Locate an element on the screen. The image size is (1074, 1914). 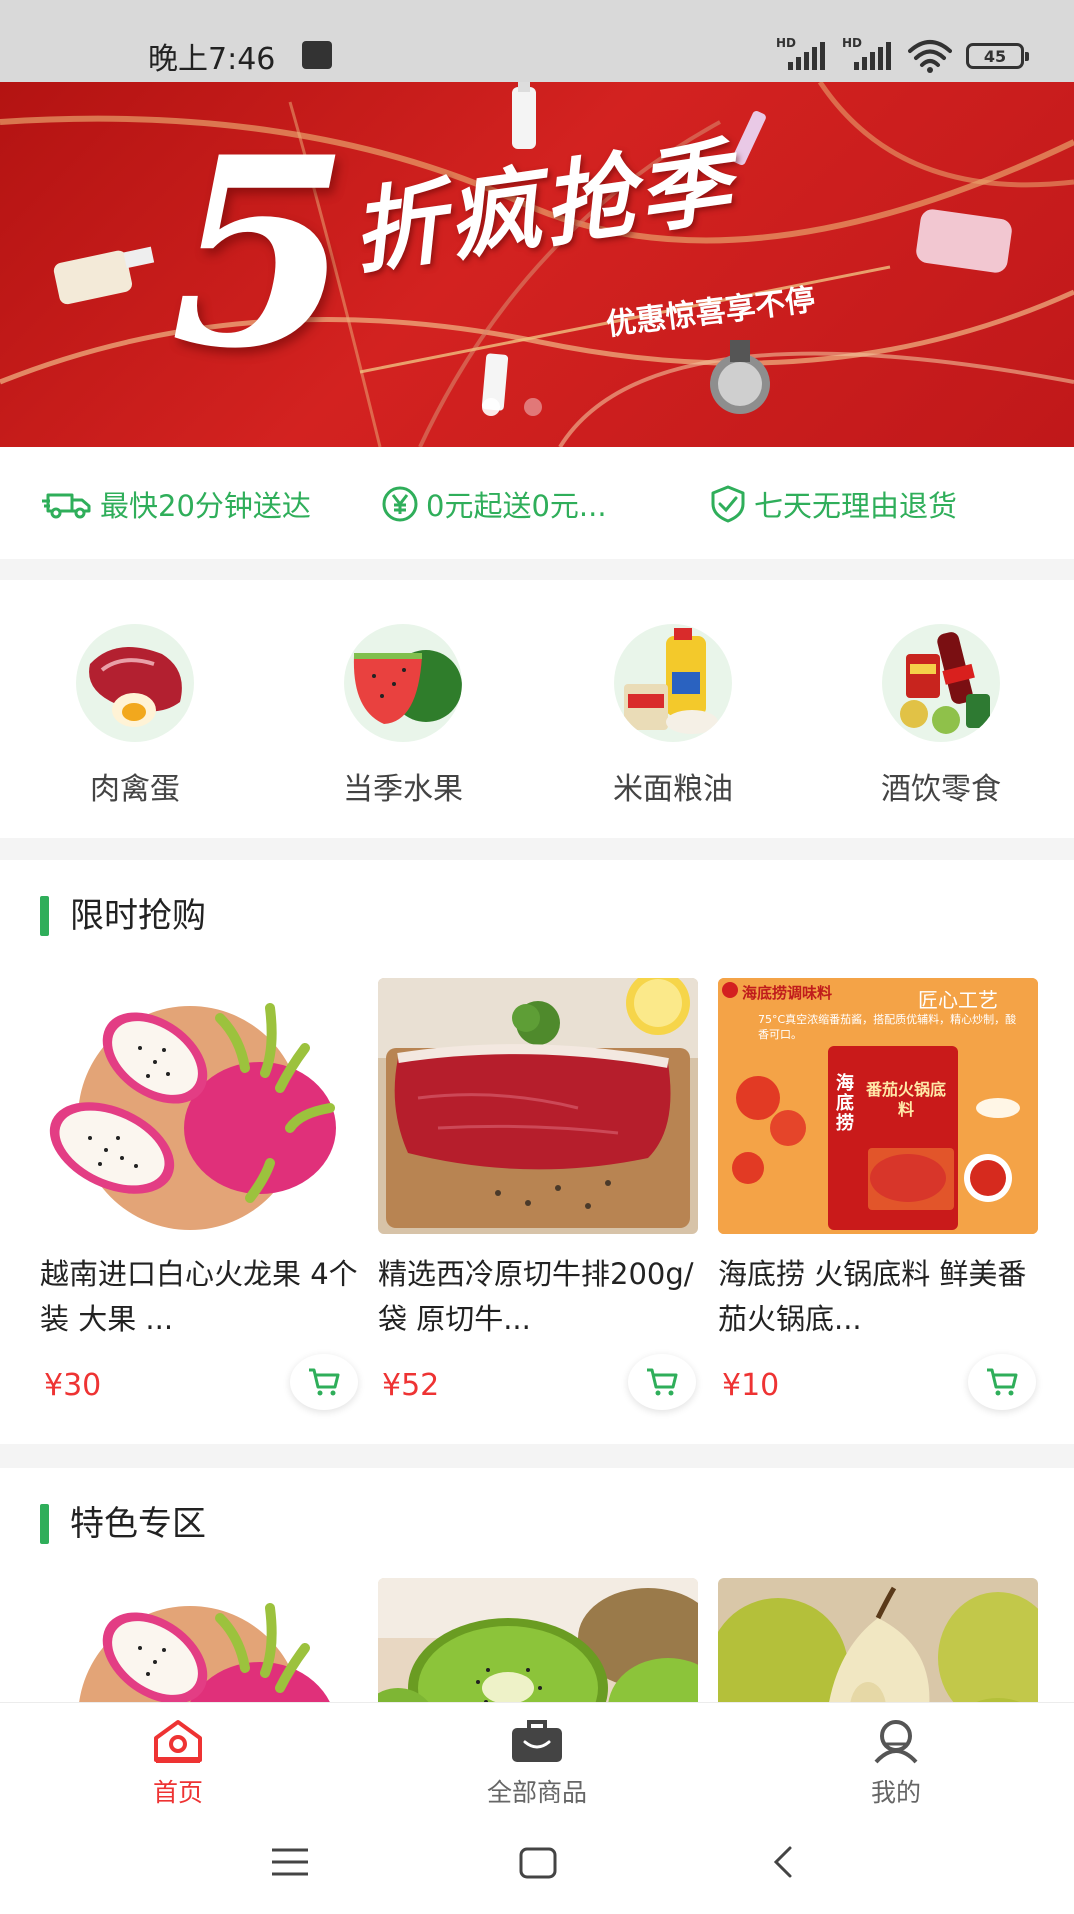
product-price: ¥10 is located at coordinates (751, 1385).